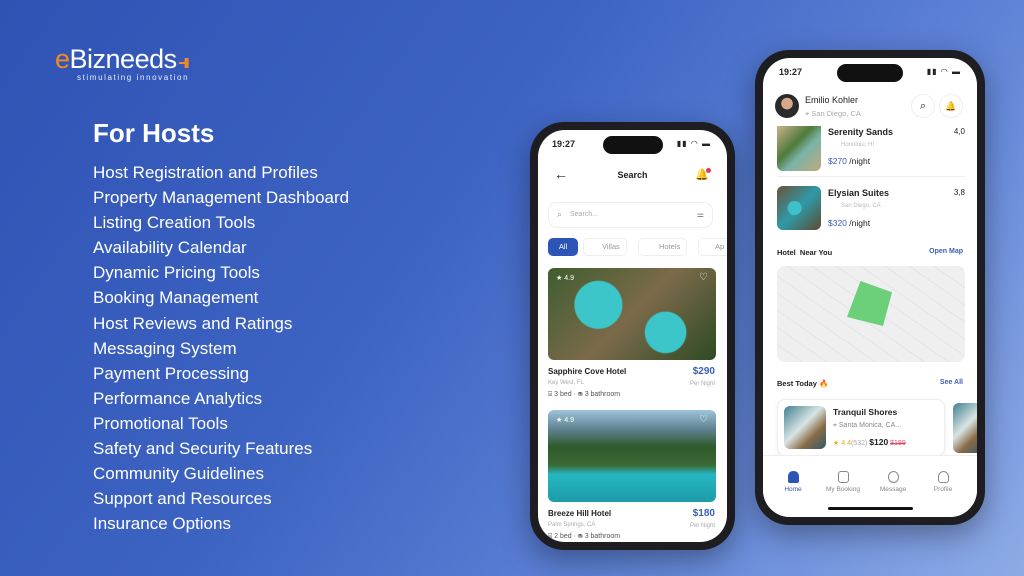 This screenshot has width=1024, height=576. Describe the element at coordinates (869, 442) in the screenshot. I see `best-meta: ★ 4.4(532) $120 $199` at that location.